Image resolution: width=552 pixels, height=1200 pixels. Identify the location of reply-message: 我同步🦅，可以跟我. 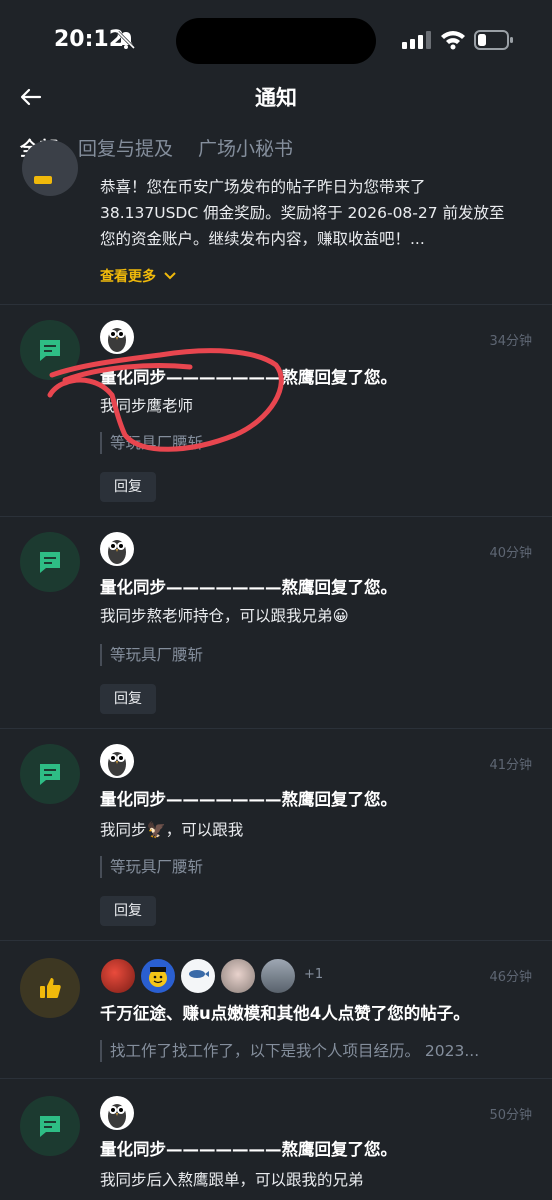
(172, 830).